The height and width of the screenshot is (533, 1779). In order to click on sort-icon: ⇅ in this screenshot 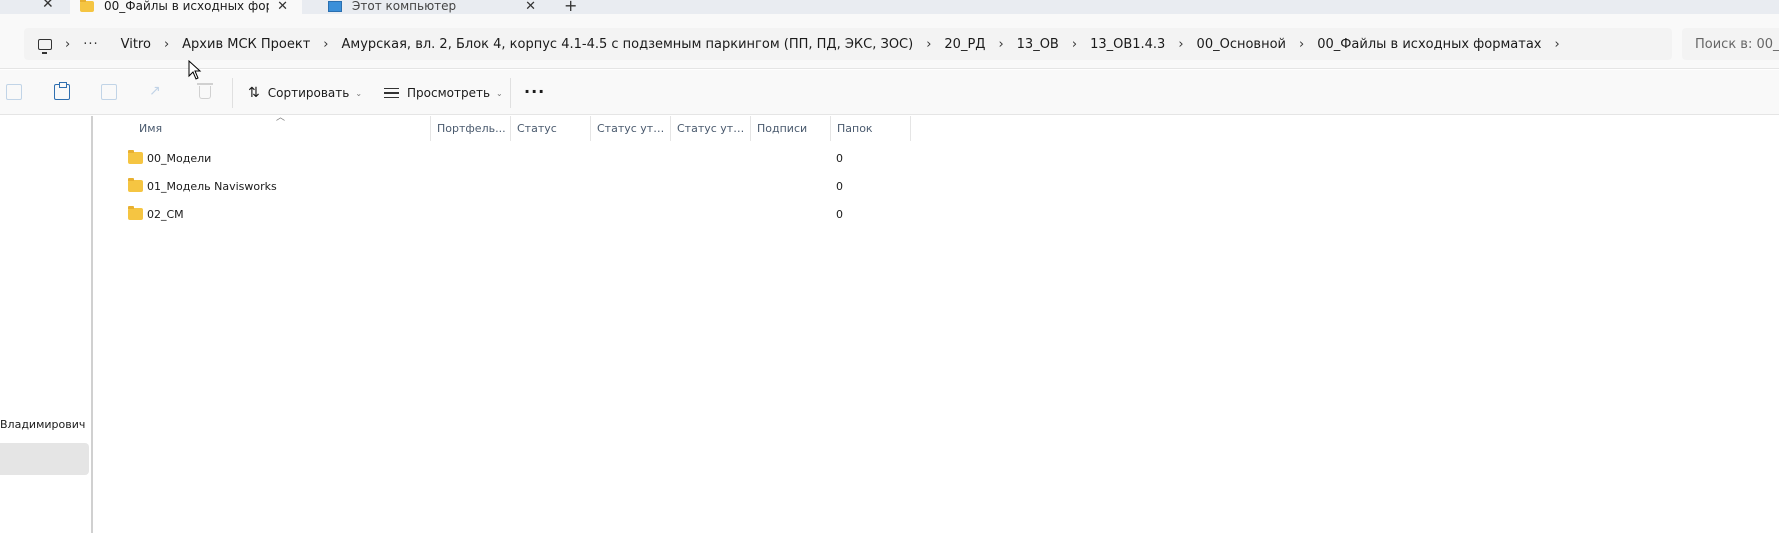, I will do `click(254, 93)`.